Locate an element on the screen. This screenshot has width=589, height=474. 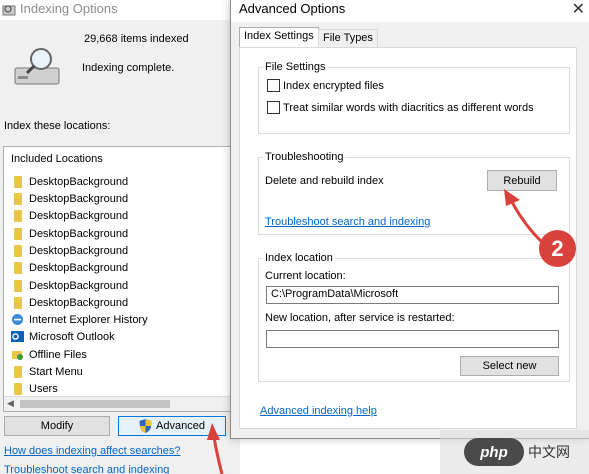
modify-button: Modify is located at coordinates (57, 426).